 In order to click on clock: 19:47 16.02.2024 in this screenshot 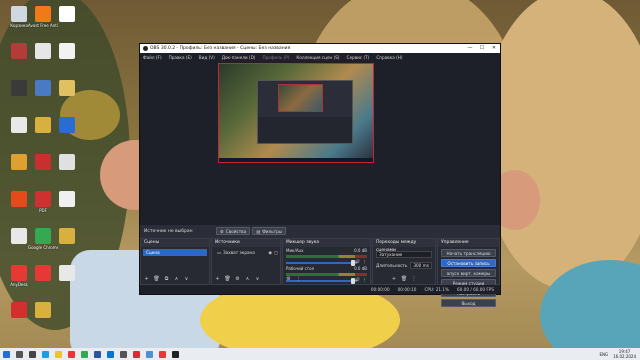, I will do `click(624, 354)`.